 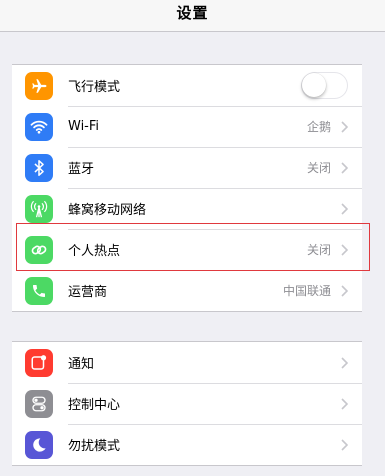 I want to click on hotspot-status: 关闭, so click(x=318, y=250).